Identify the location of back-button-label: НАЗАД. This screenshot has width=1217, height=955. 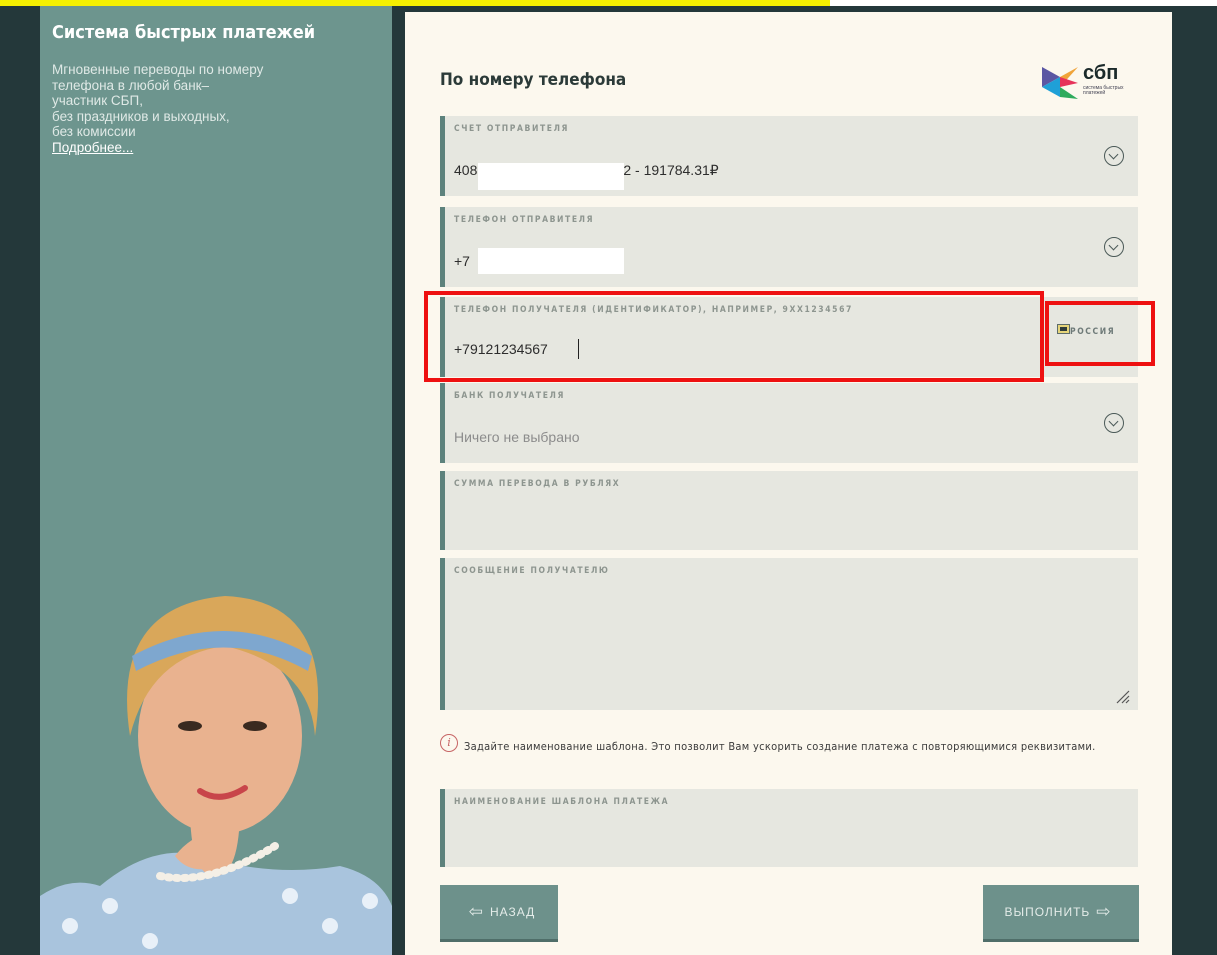
(512, 912).